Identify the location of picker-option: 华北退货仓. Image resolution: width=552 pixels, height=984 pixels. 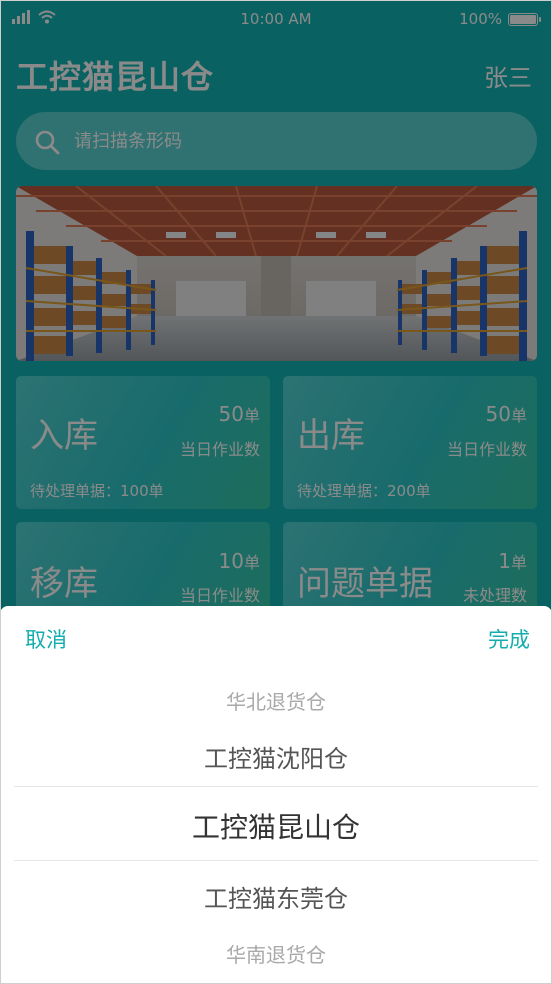
(276, 700).